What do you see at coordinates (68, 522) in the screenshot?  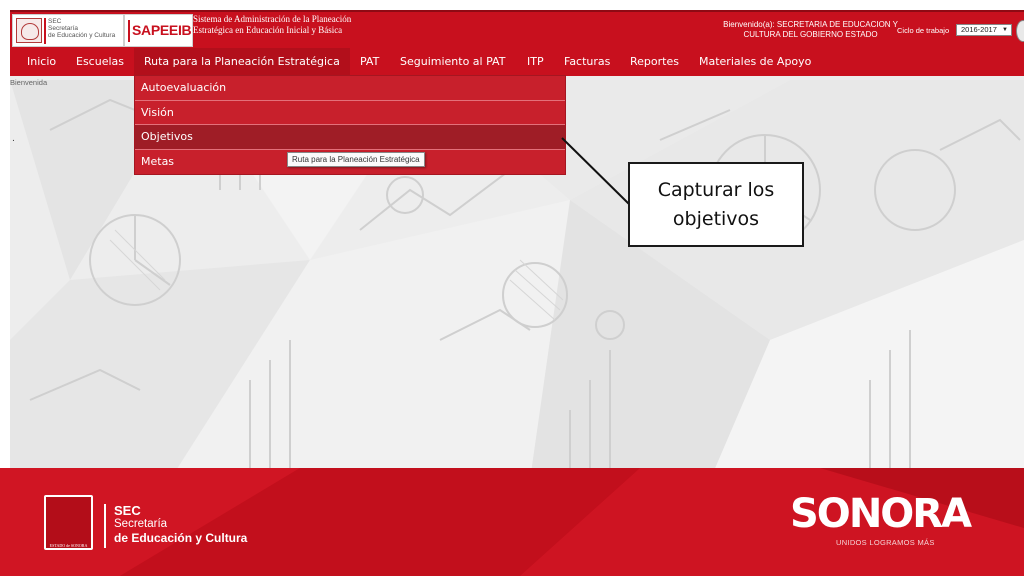 I see `sonora-crest-icon` at bounding box center [68, 522].